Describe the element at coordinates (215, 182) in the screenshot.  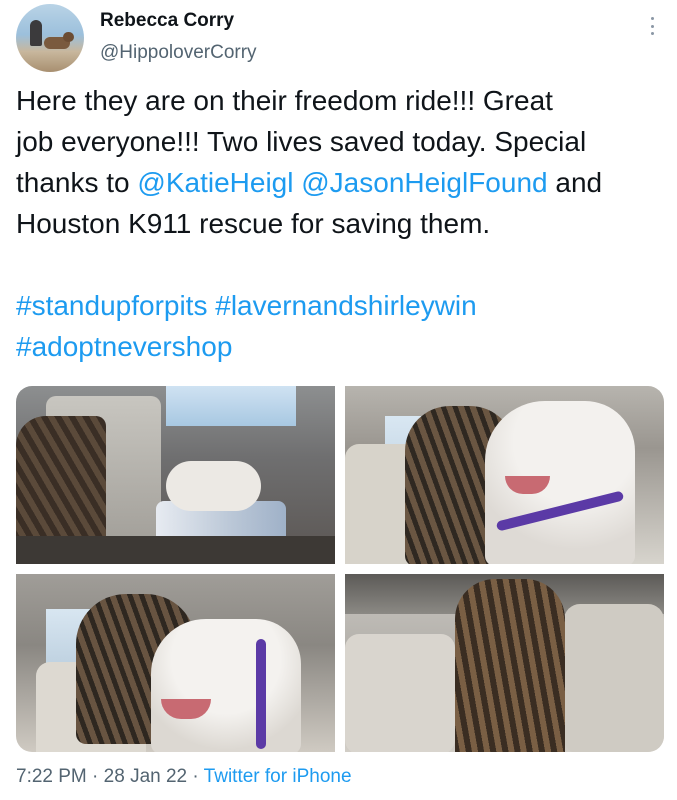
I see `mention-katieheigl: @KatieHeigl` at that location.